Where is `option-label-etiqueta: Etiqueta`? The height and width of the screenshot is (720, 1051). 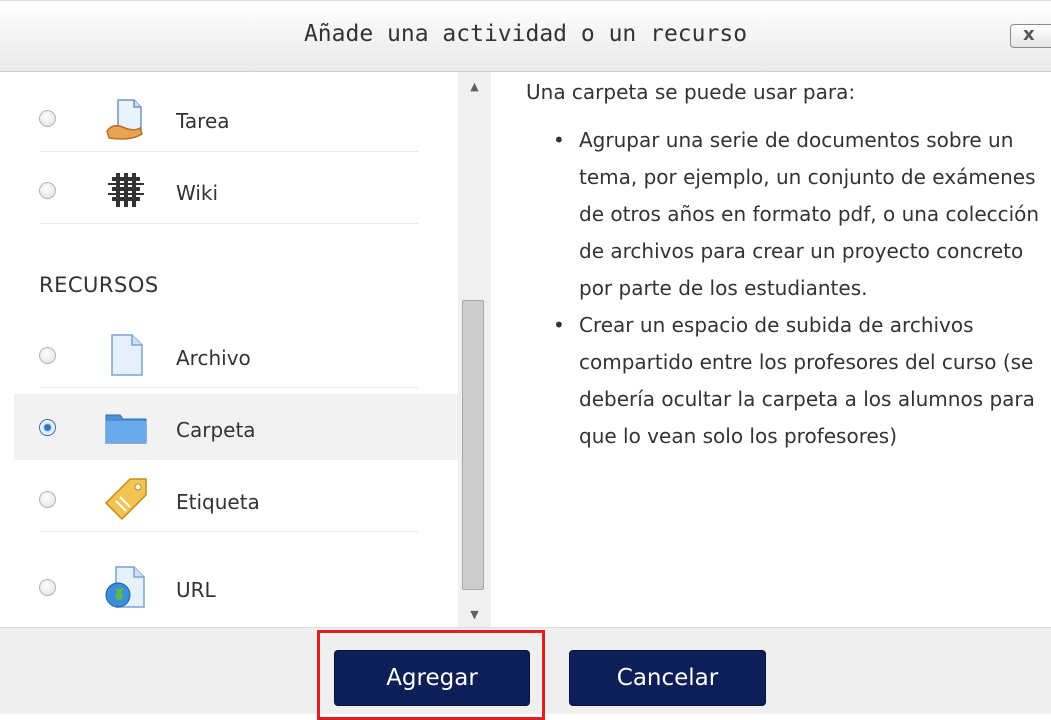
option-label-etiqueta: Etiqueta is located at coordinates (218, 502).